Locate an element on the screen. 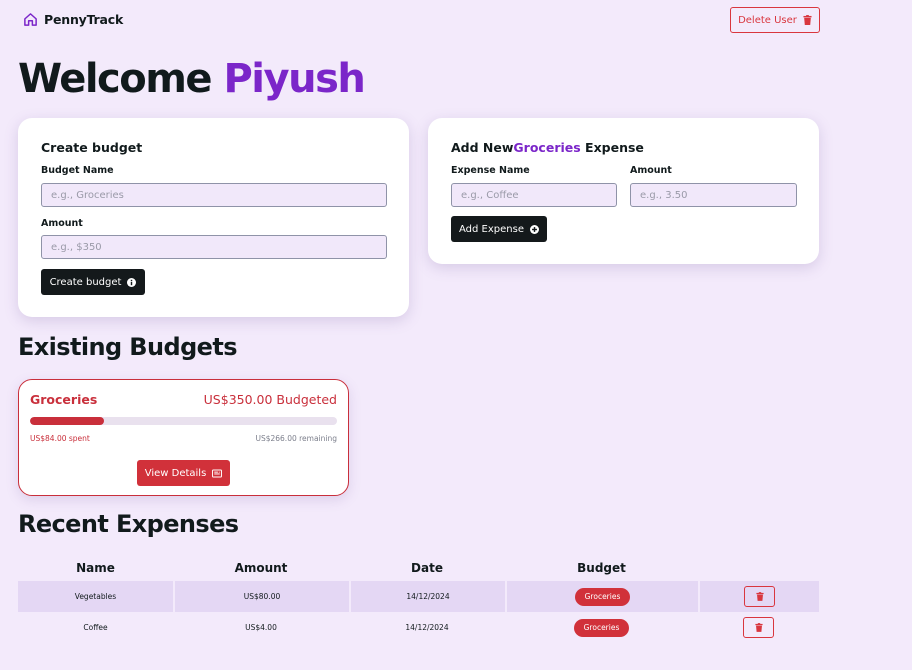 This screenshot has width=912, height=670. view-details-label: View Details is located at coordinates (175, 473).